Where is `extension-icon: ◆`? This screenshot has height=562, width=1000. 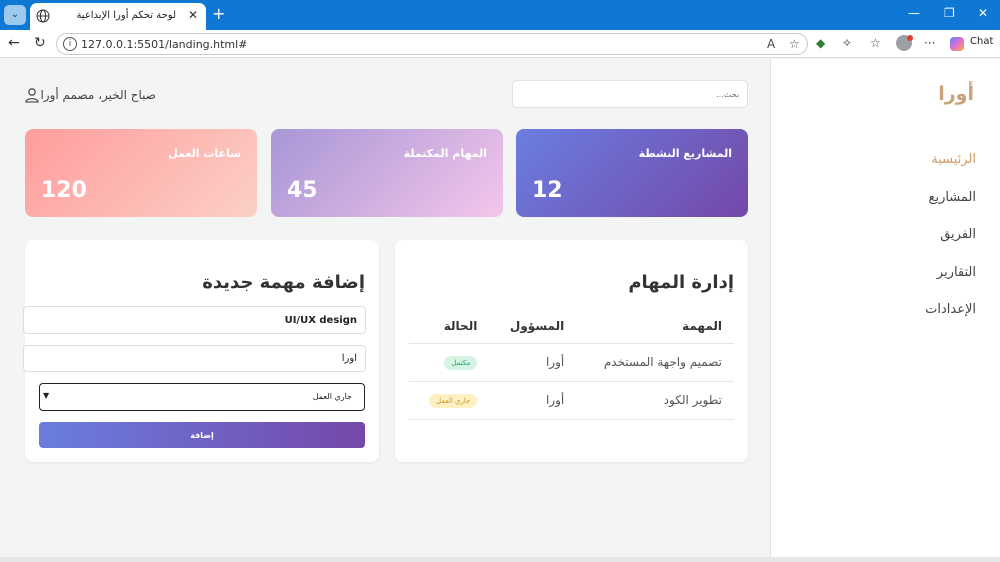 extension-icon: ◆ is located at coordinates (820, 43).